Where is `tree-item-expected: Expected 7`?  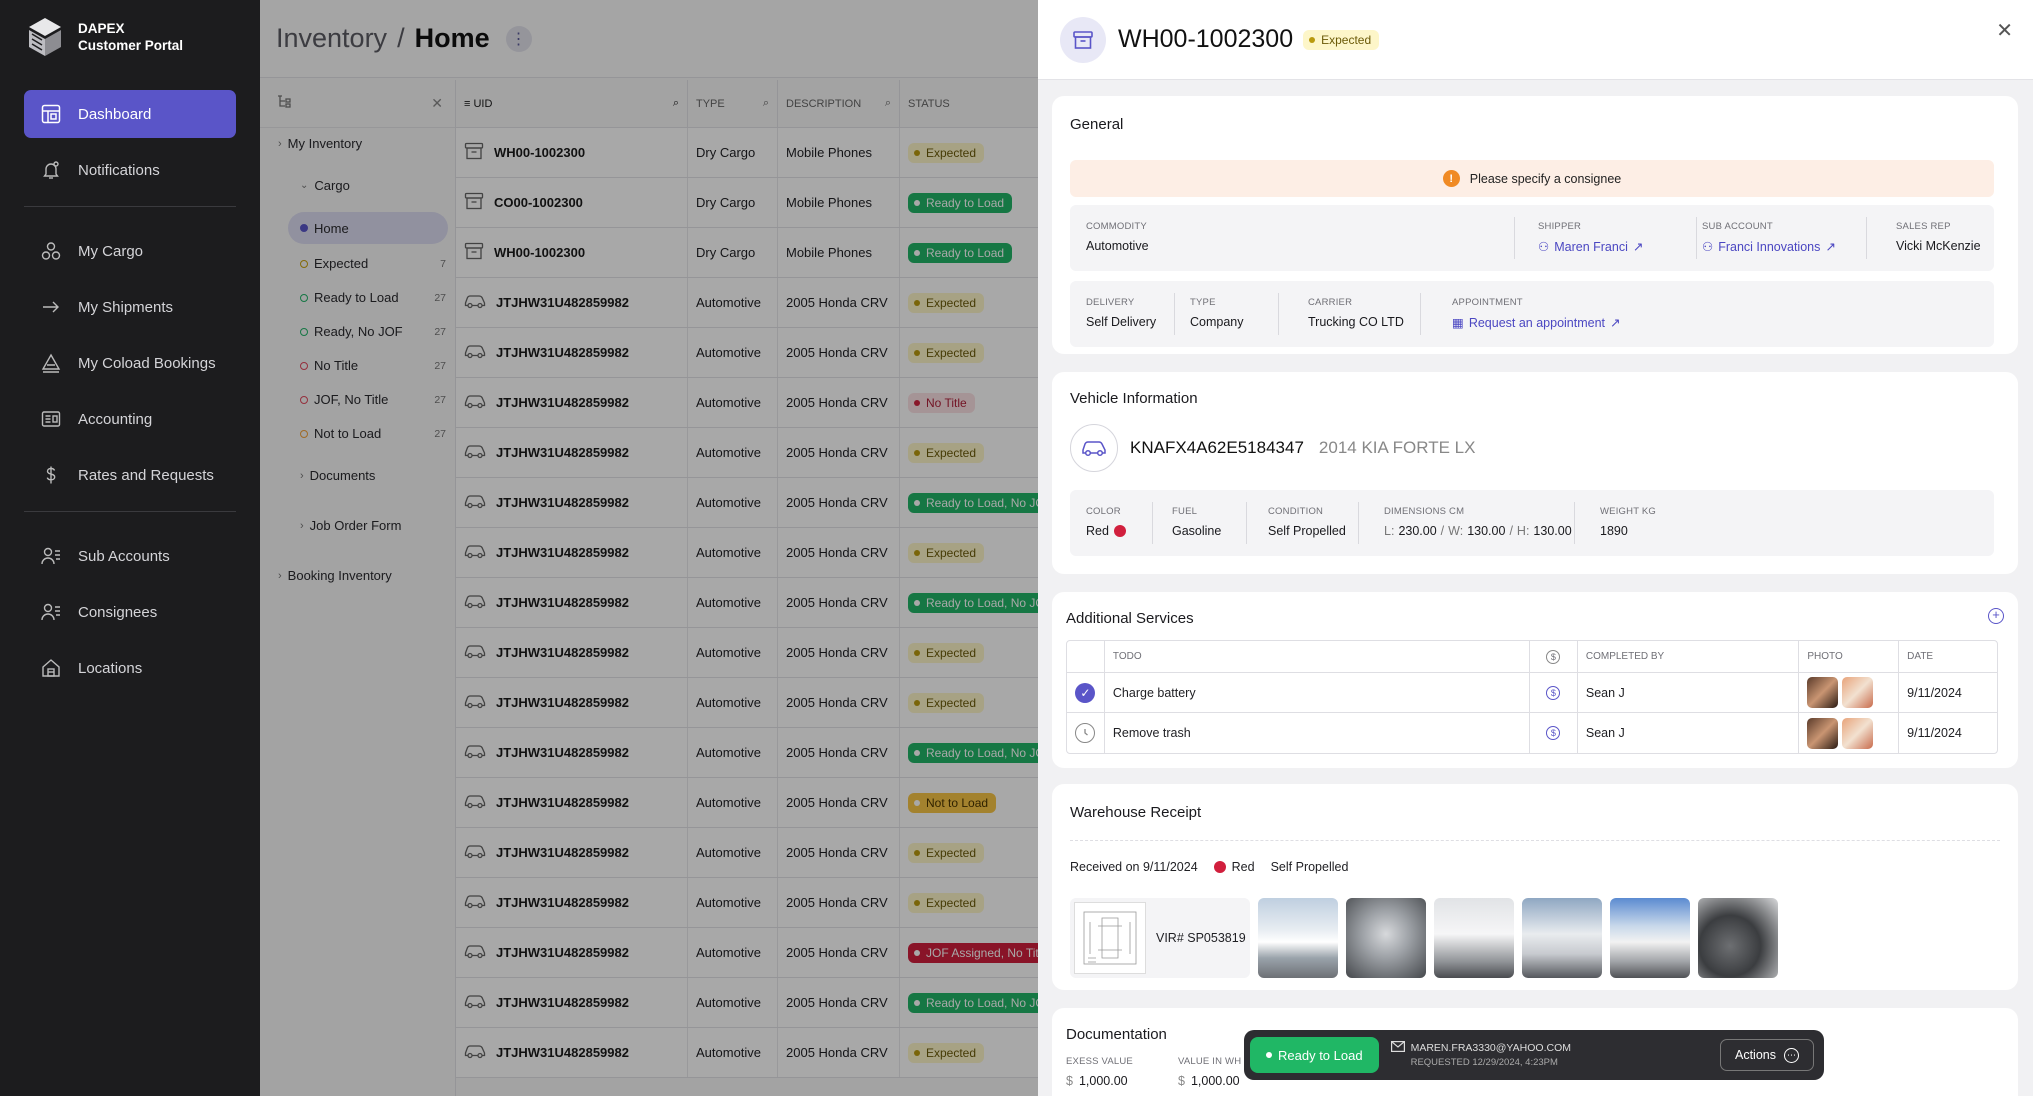 tree-item-expected: Expected 7 is located at coordinates (373, 263).